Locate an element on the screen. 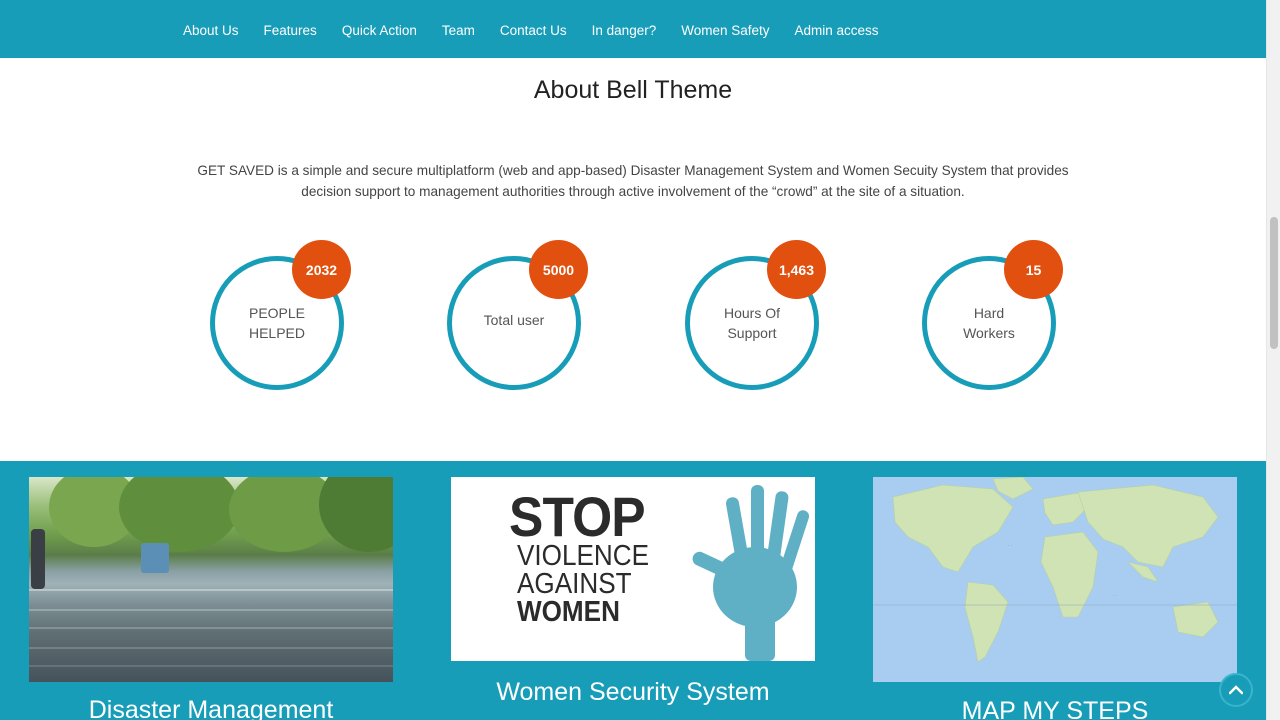  nav-item-women-safety: Women Safety is located at coordinates (725, 29).